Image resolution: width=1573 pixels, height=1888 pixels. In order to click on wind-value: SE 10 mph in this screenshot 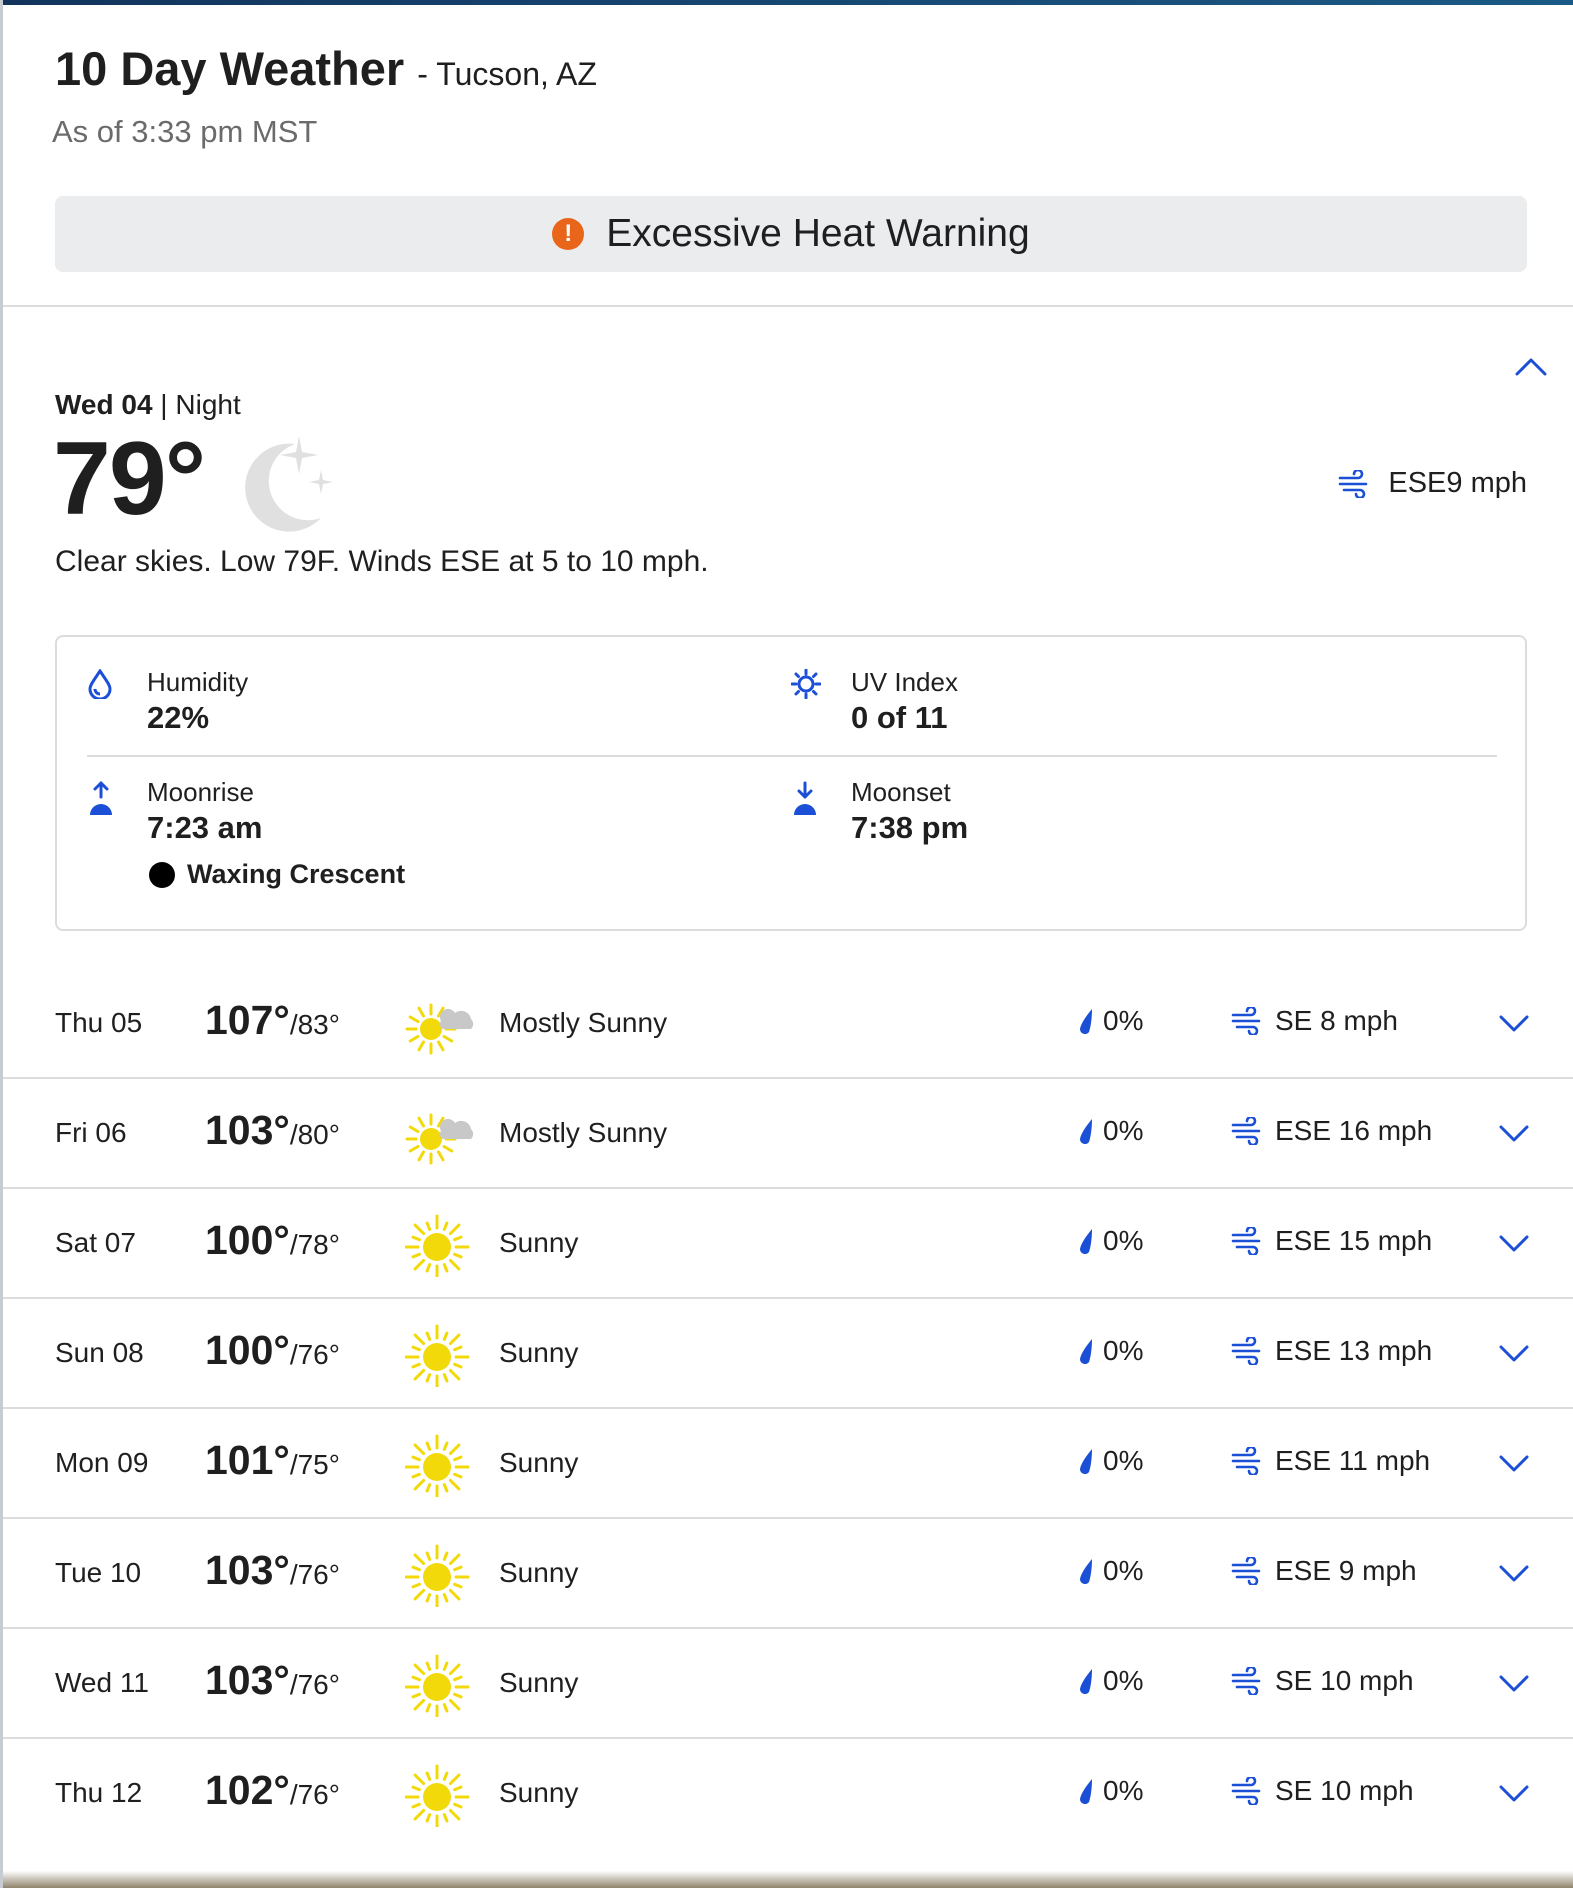, I will do `click(1344, 1680)`.